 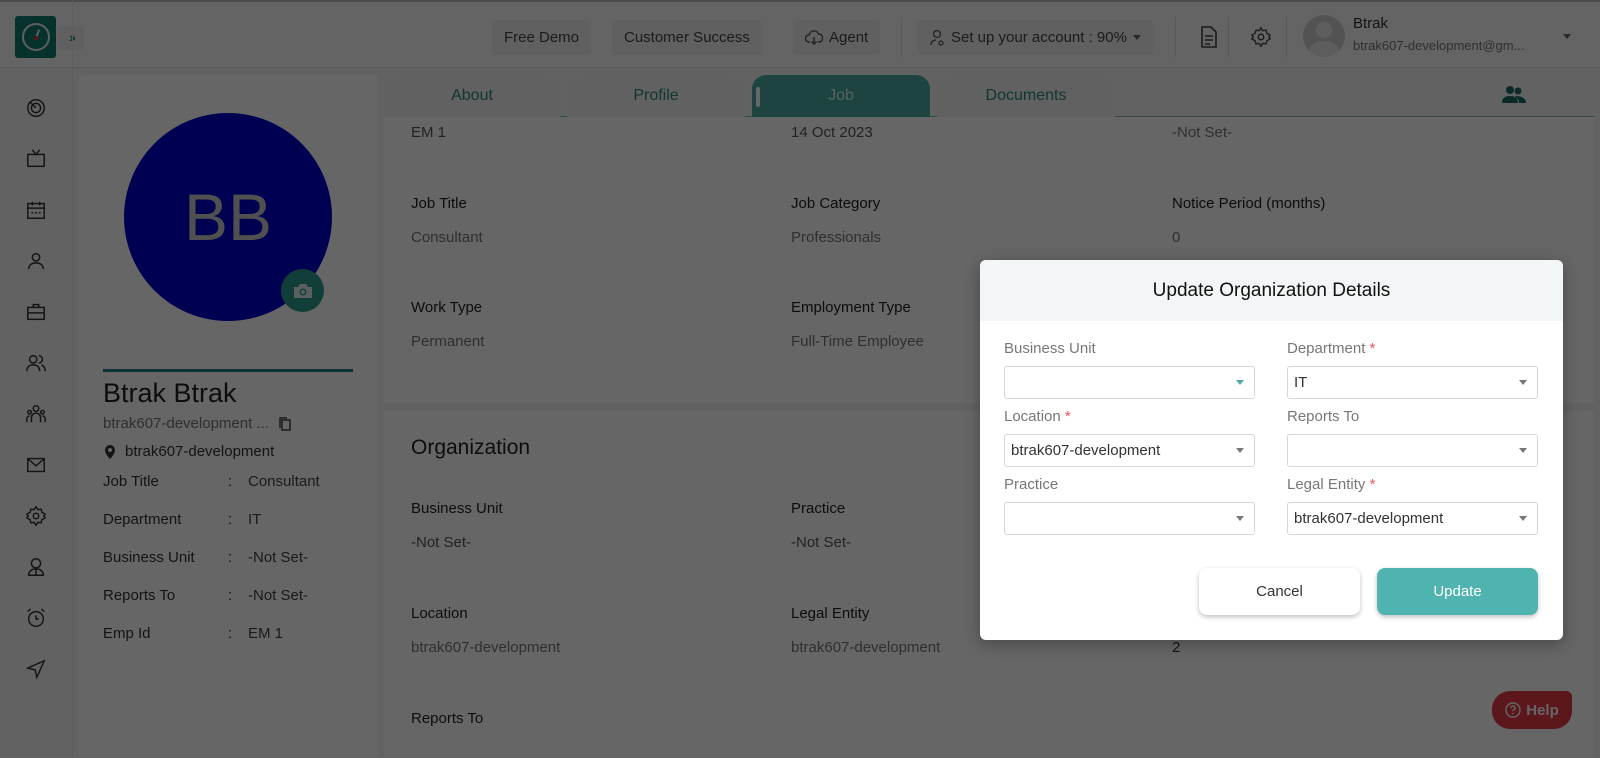 I want to click on reports-to-field: Reports To, so click(x=1412, y=437).